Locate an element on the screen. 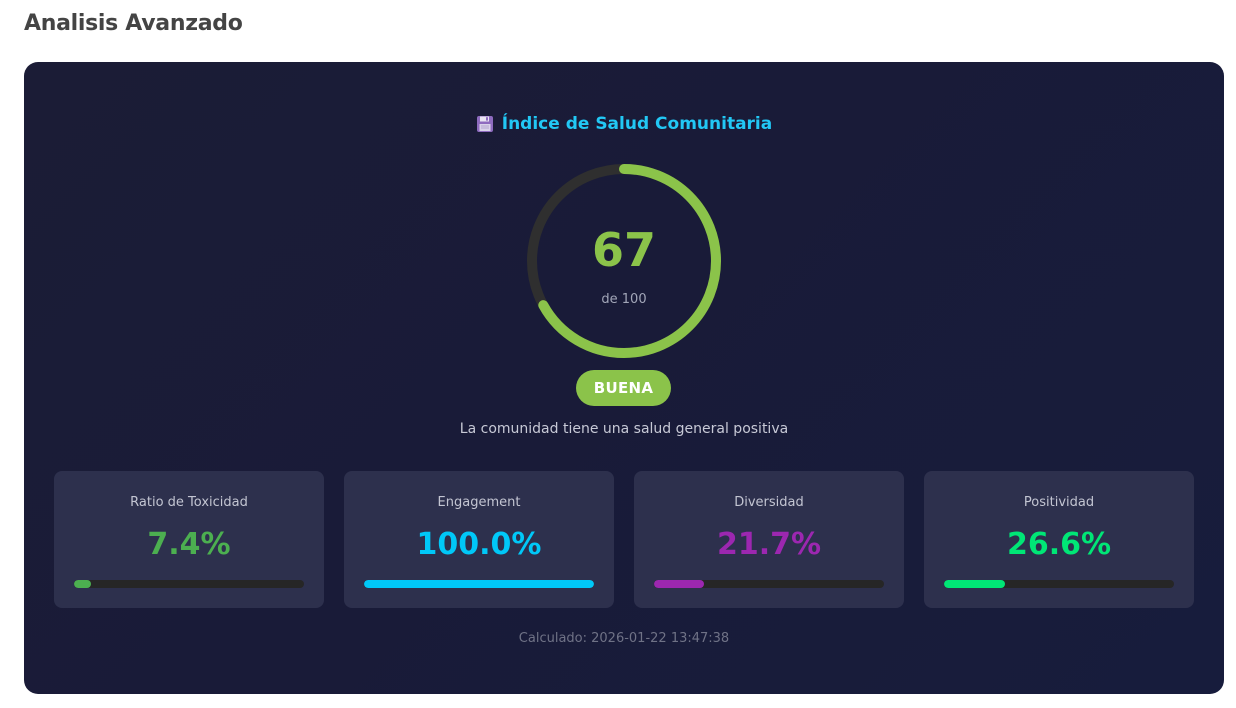  metric-value: 21.7% is located at coordinates (769, 544).